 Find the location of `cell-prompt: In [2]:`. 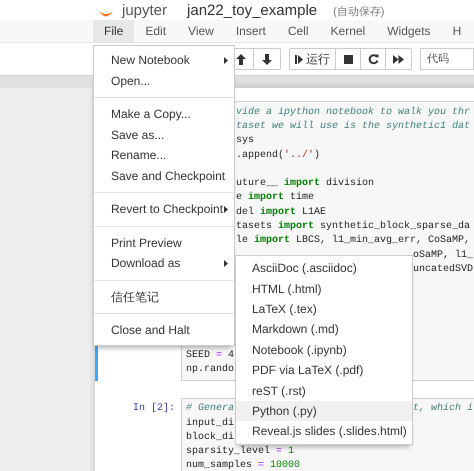

cell-prompt: In [2]: is located at coordinates (153, 408).